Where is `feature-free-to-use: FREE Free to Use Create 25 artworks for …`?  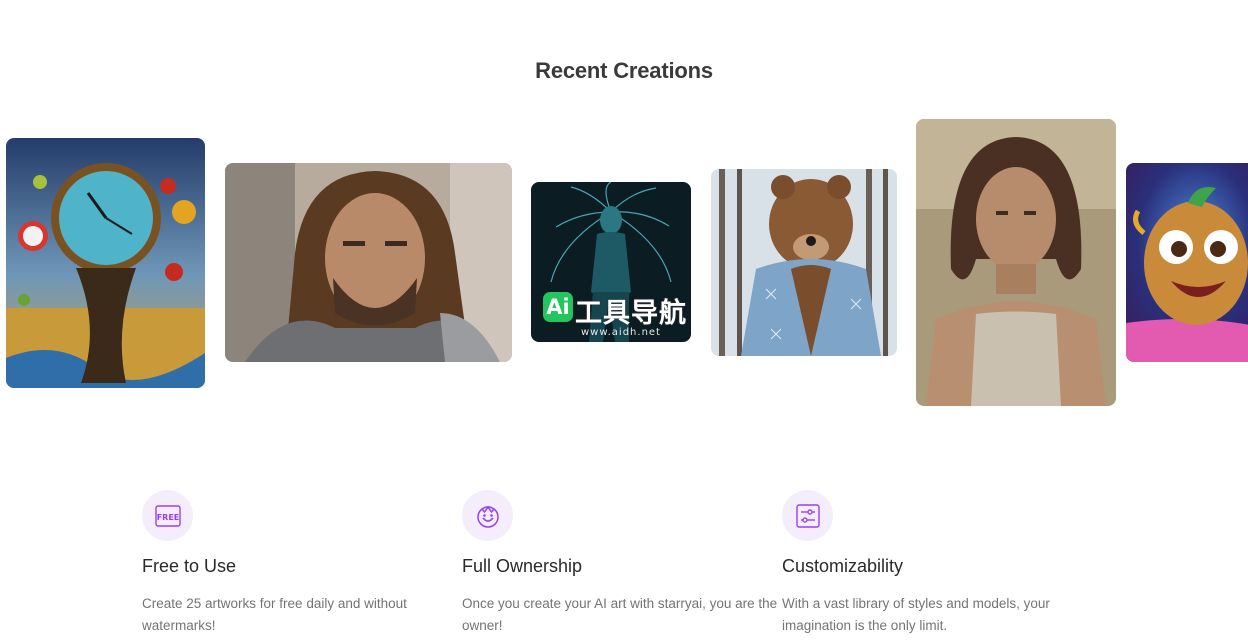 feature-free-to-use: FREE Free to Use Create 25 artworks for … is located at coordinates (302, 563).